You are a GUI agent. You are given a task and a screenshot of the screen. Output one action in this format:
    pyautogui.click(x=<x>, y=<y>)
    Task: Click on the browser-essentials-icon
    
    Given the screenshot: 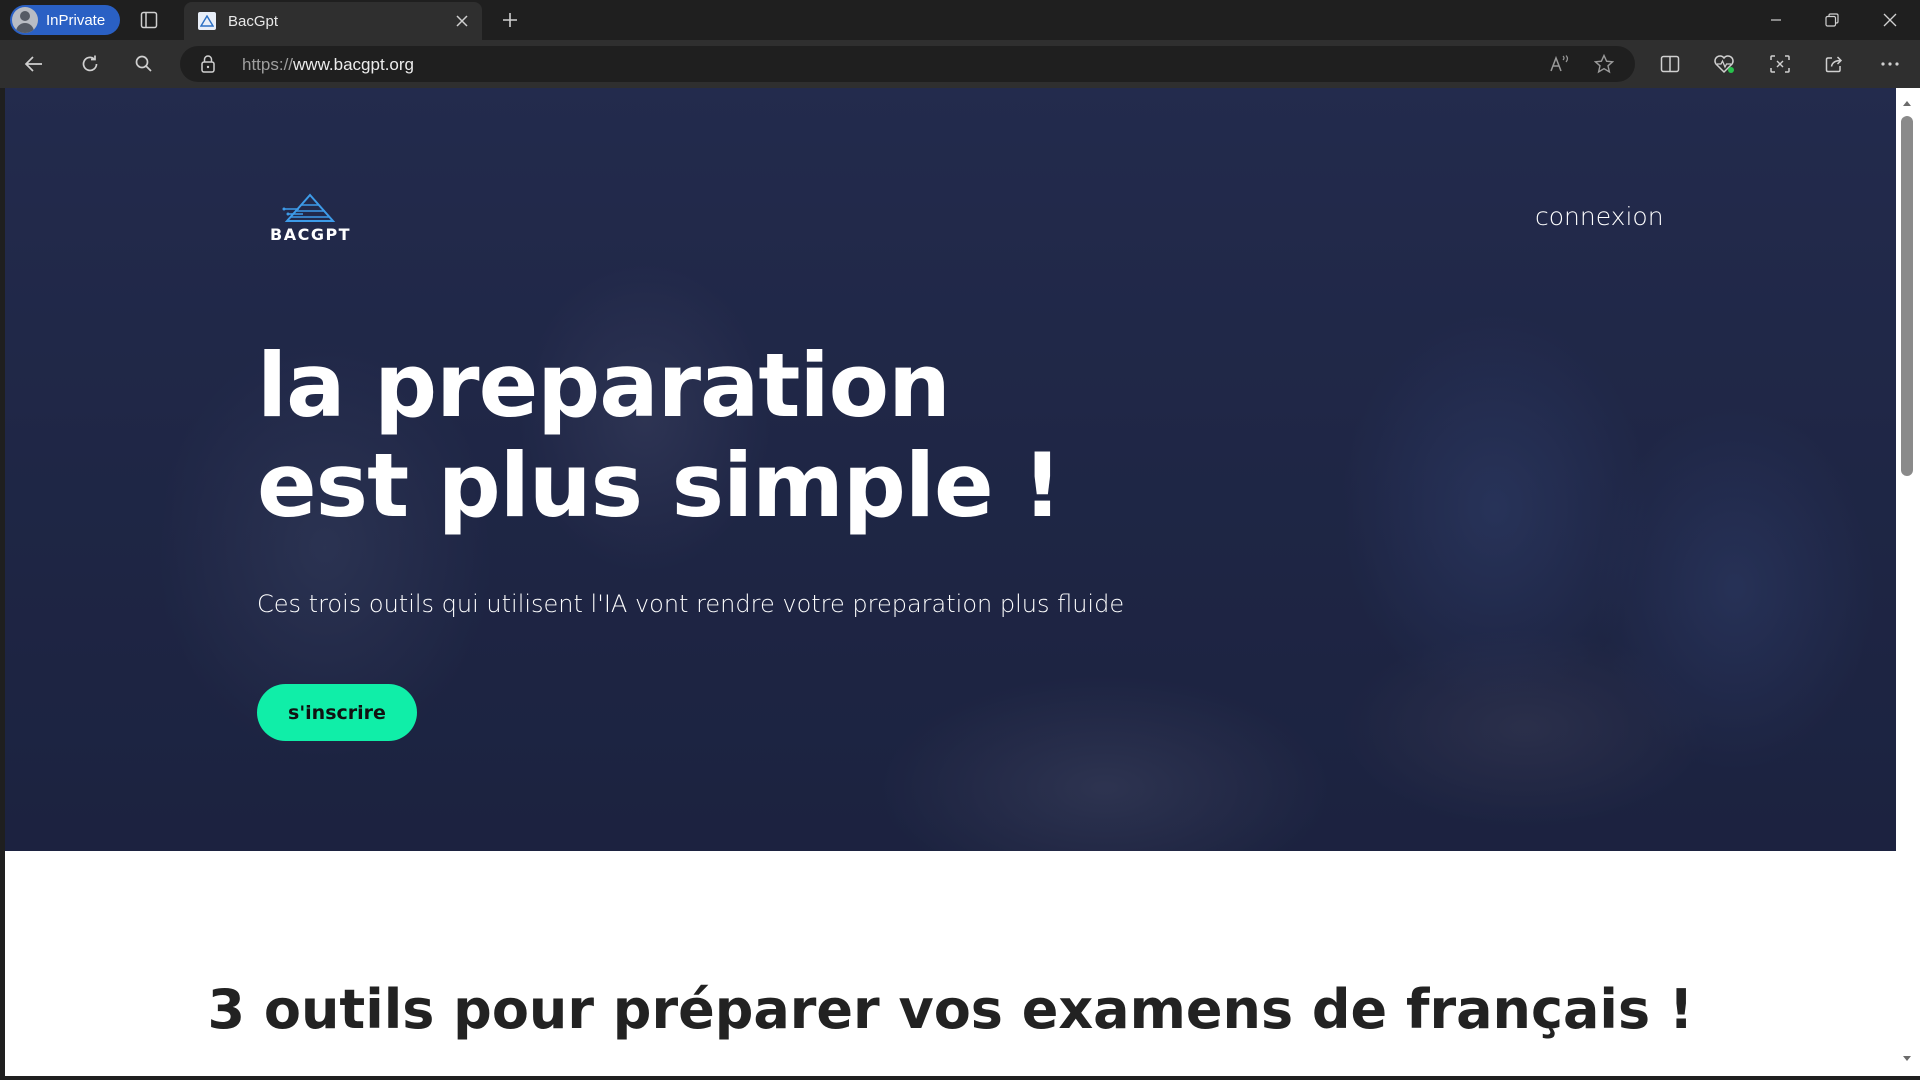 What is the action you would take?
    pyautogui.click(x=1724, y=64)
    